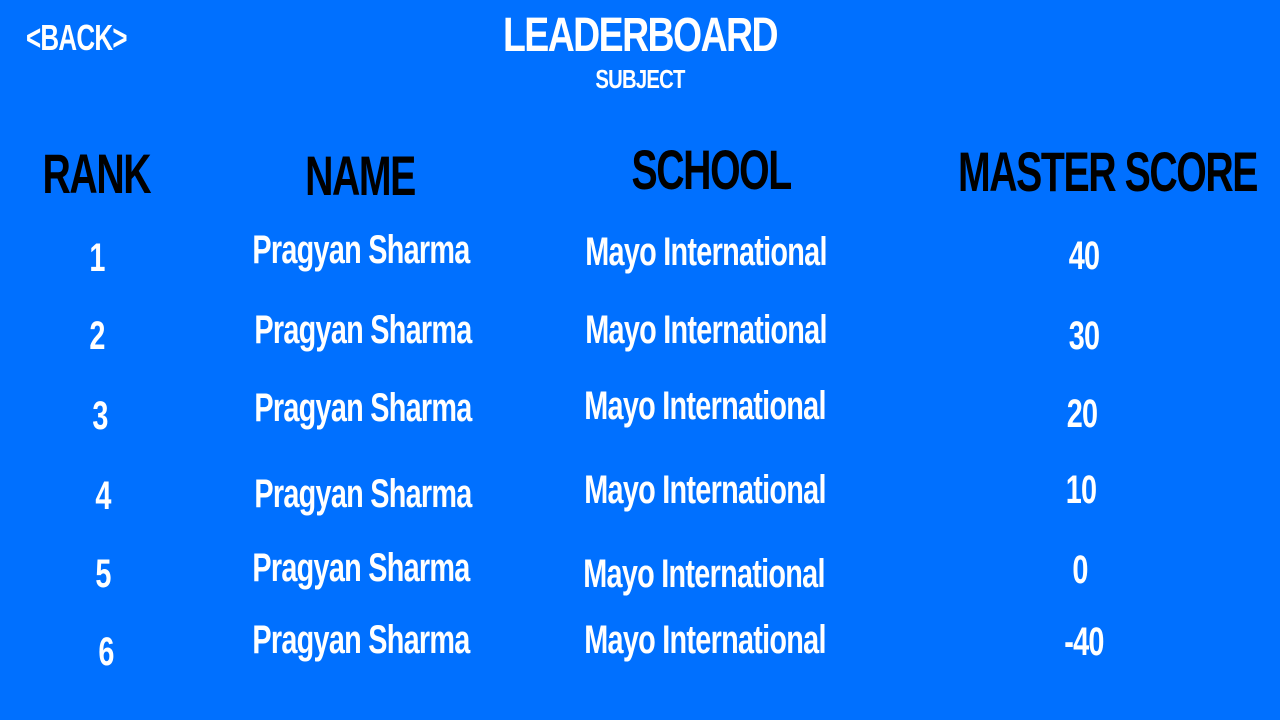 This screenshot has width=1280, height=720. What do you see at coordinates (97, 173) in the screenshot?
I see `column-header-rank: RANK` at bounding box center [97, 173].